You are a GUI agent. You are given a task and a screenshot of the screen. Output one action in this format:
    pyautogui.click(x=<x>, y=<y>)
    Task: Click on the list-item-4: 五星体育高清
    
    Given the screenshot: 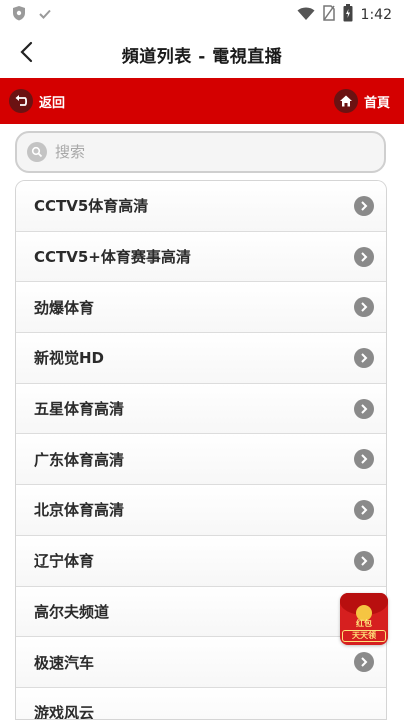 What is the action you would take?
    pyautogui.click(x=201, y=409)
    